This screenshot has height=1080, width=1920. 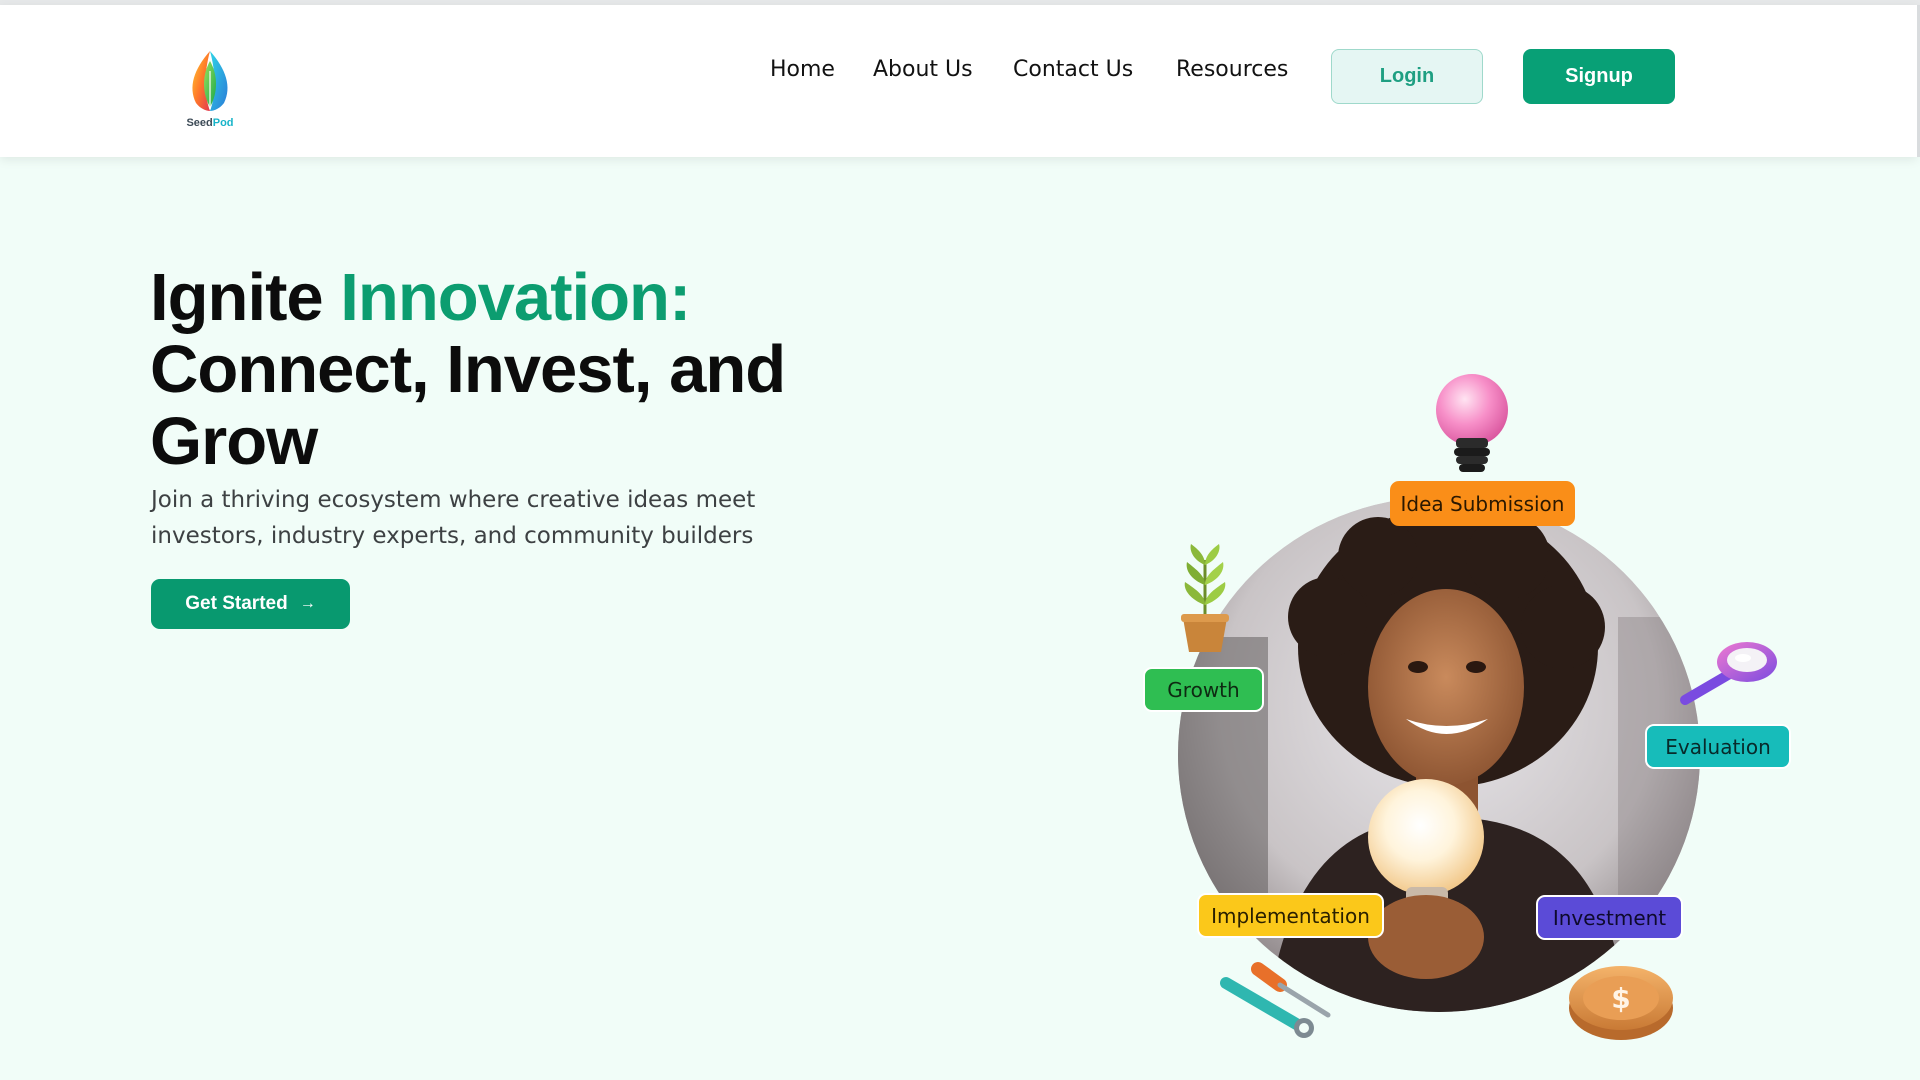 I want to click on dollar-coin-icon: $, so click(x=1621, y=1002).